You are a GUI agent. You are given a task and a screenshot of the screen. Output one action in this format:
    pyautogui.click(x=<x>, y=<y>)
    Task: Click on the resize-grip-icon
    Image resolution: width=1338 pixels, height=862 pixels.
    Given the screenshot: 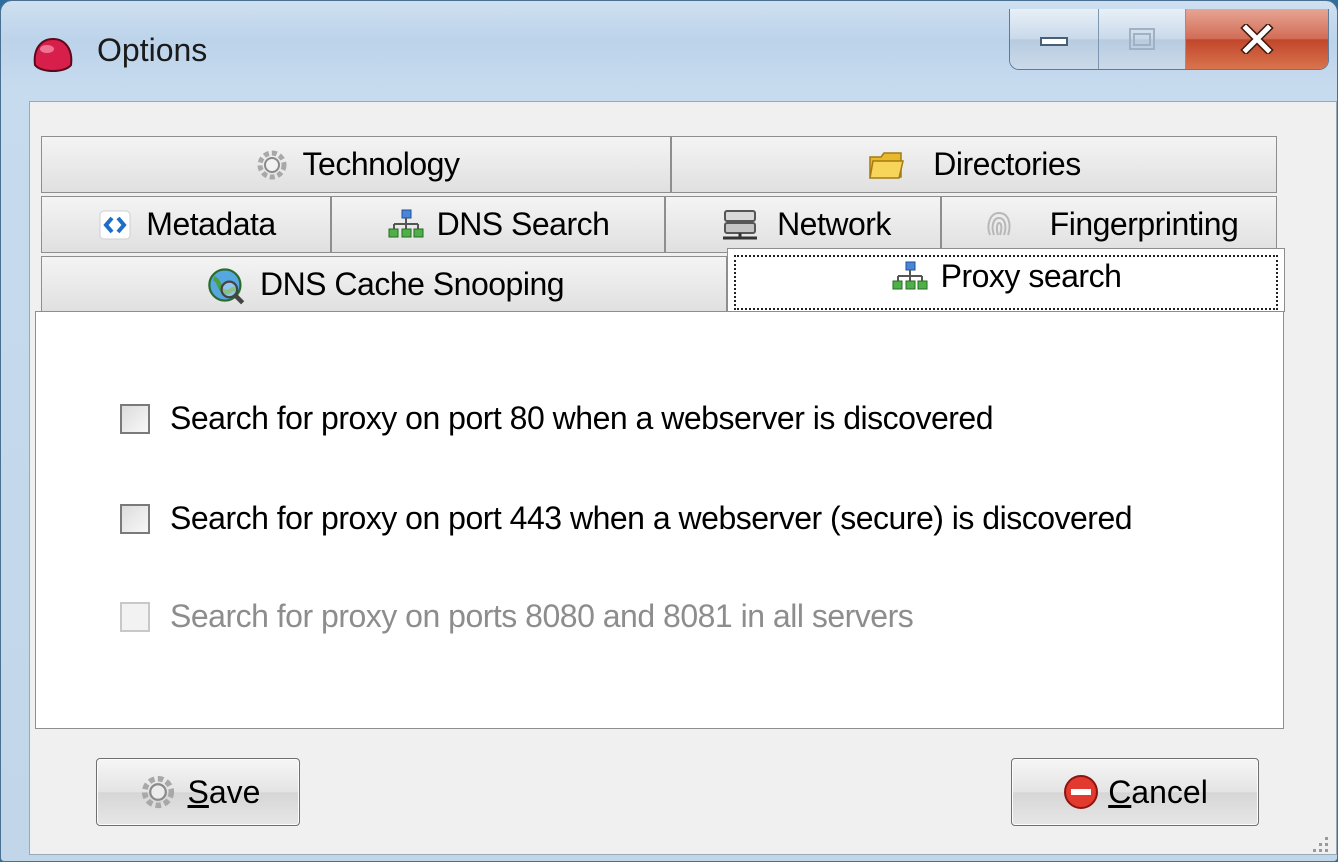 What is the action you would take?
    pyautogui.click(x=1319, y=843)
    